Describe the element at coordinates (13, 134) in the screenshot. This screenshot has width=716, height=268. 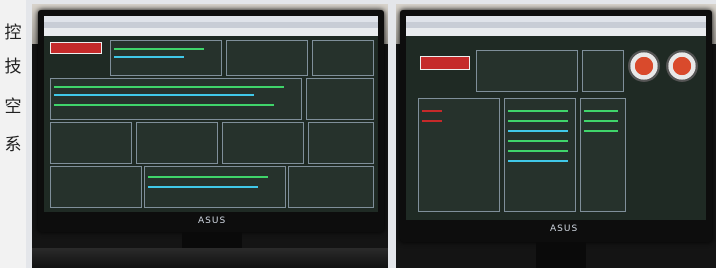
I see `side-caption-column: 控 技 空 系` at that location.